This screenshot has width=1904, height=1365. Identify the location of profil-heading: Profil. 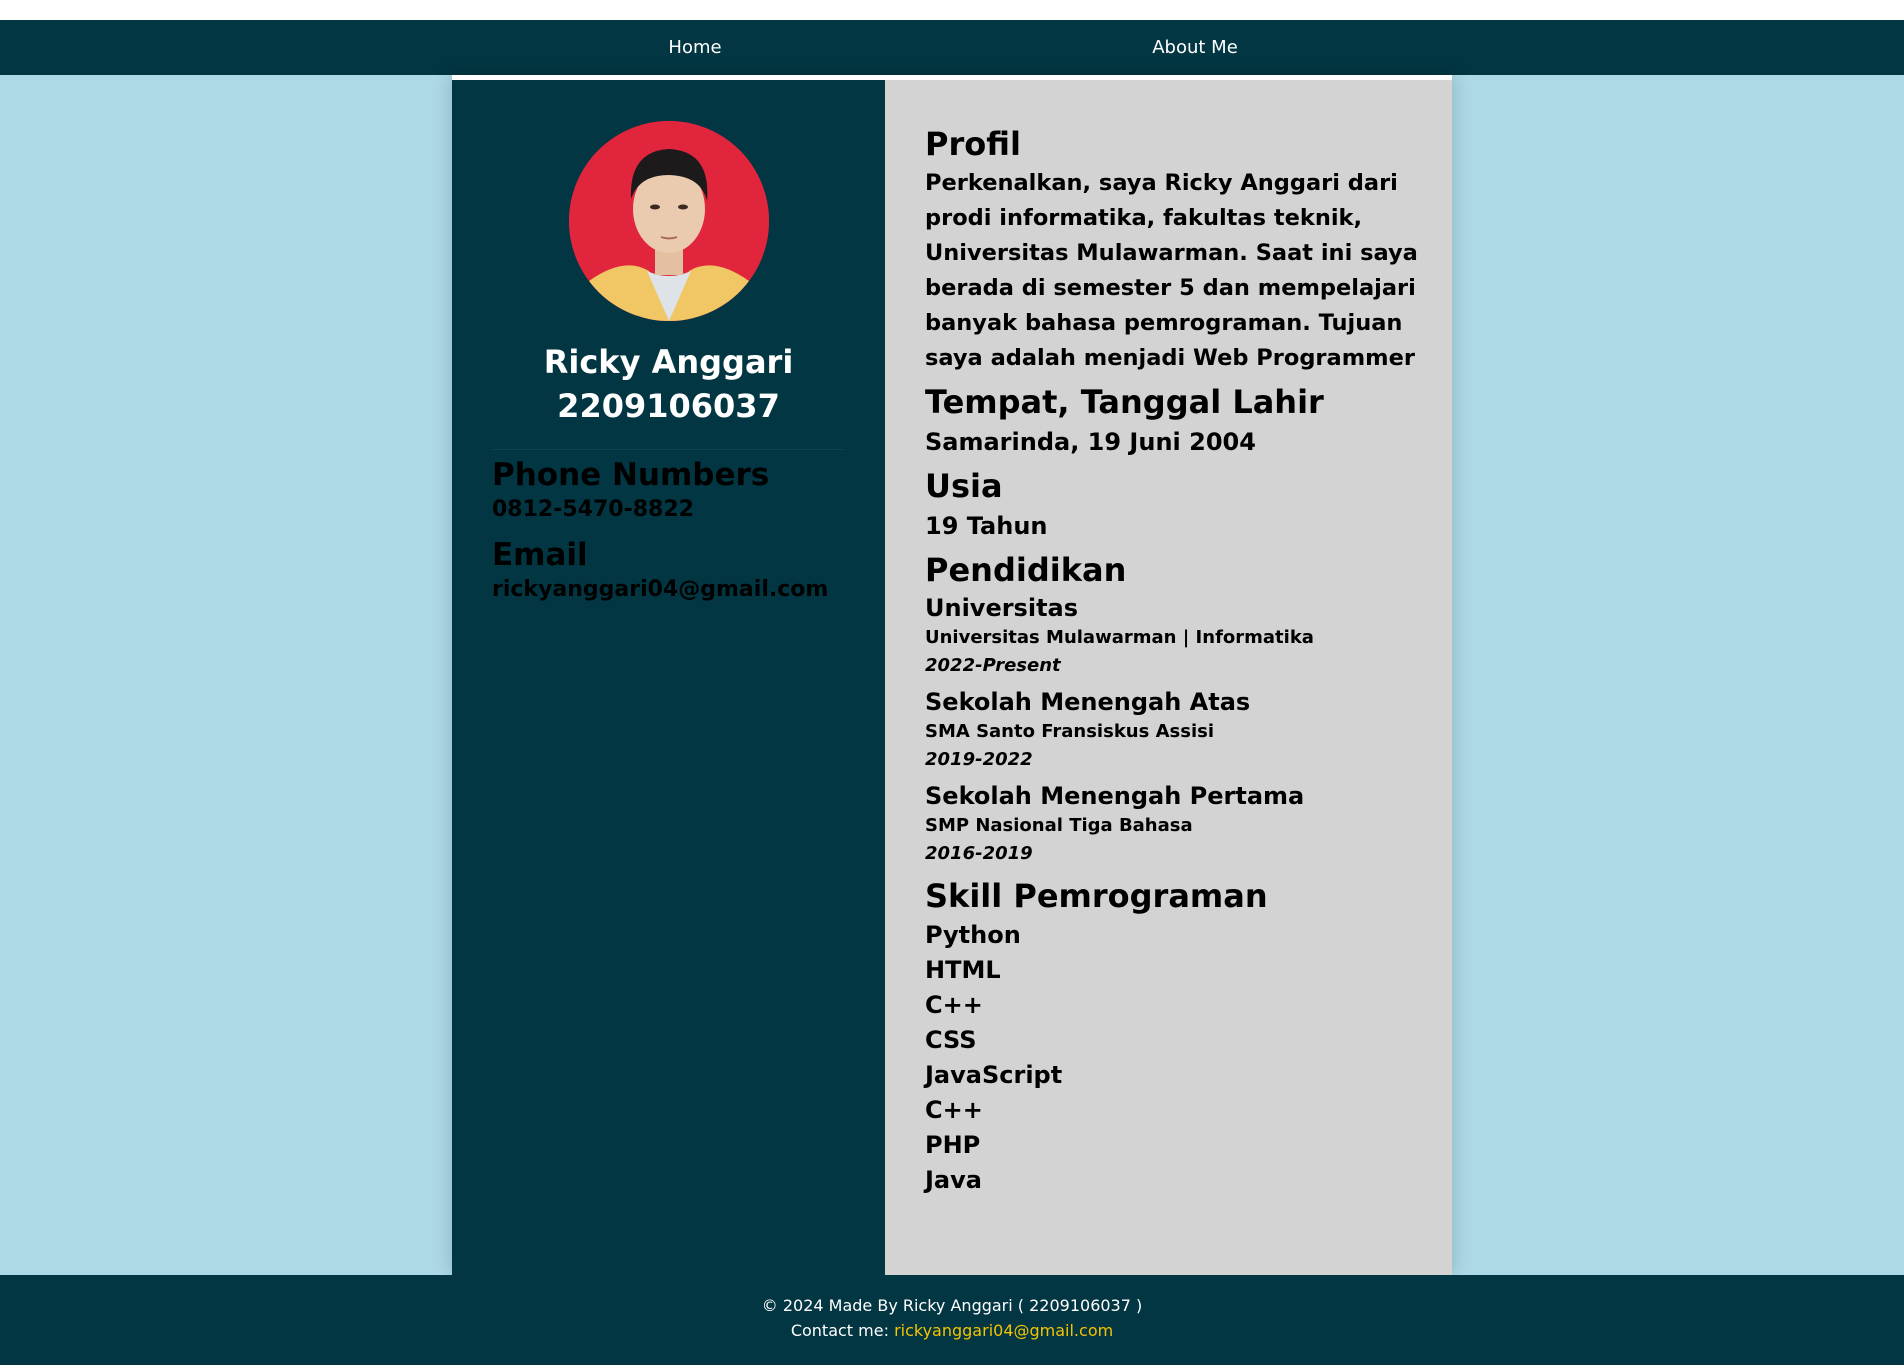
(973, 144).